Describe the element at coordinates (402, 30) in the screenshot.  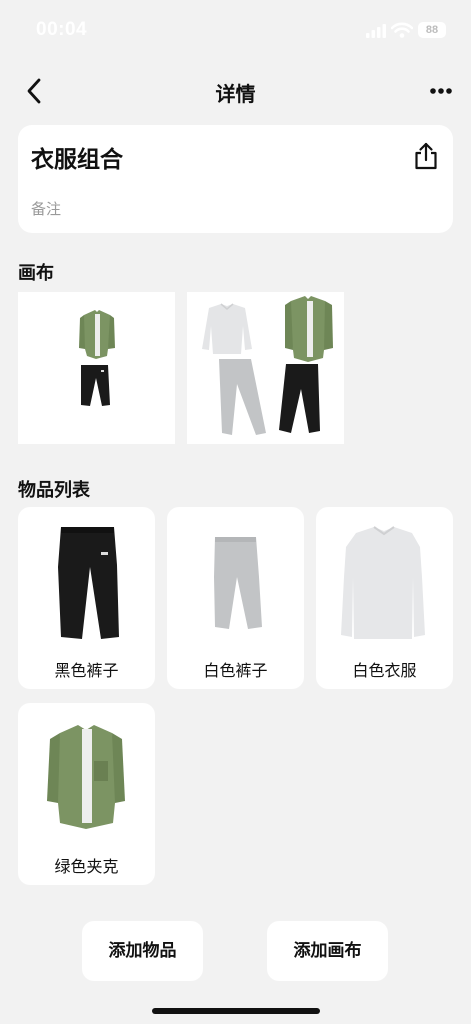
I see `wifi-icon` at that location.